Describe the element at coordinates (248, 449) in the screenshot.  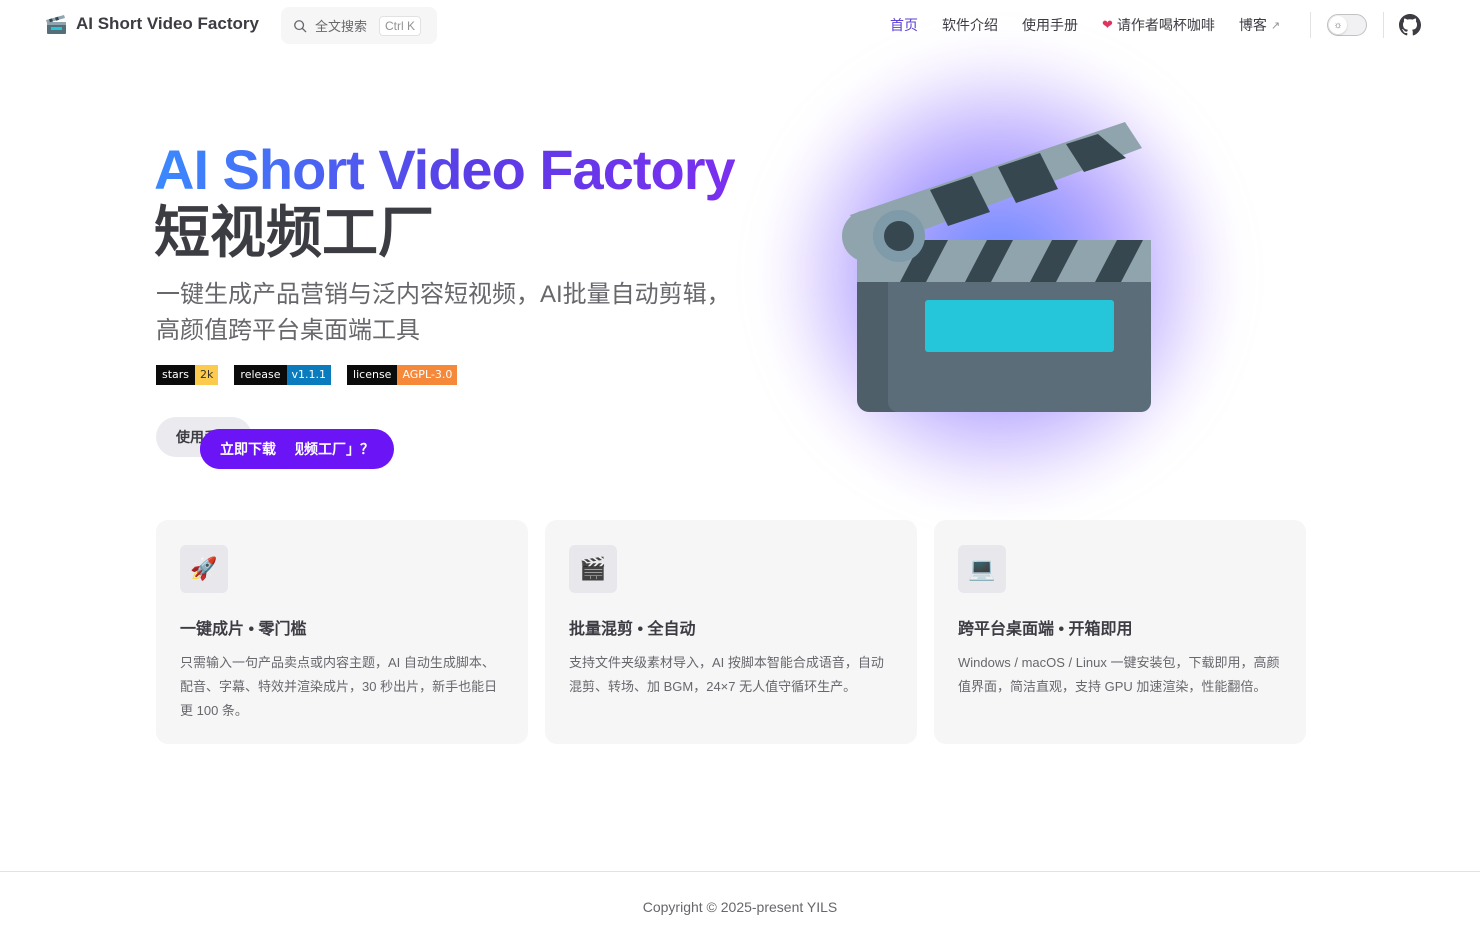
I see `download-button: 立即下载` at that location.